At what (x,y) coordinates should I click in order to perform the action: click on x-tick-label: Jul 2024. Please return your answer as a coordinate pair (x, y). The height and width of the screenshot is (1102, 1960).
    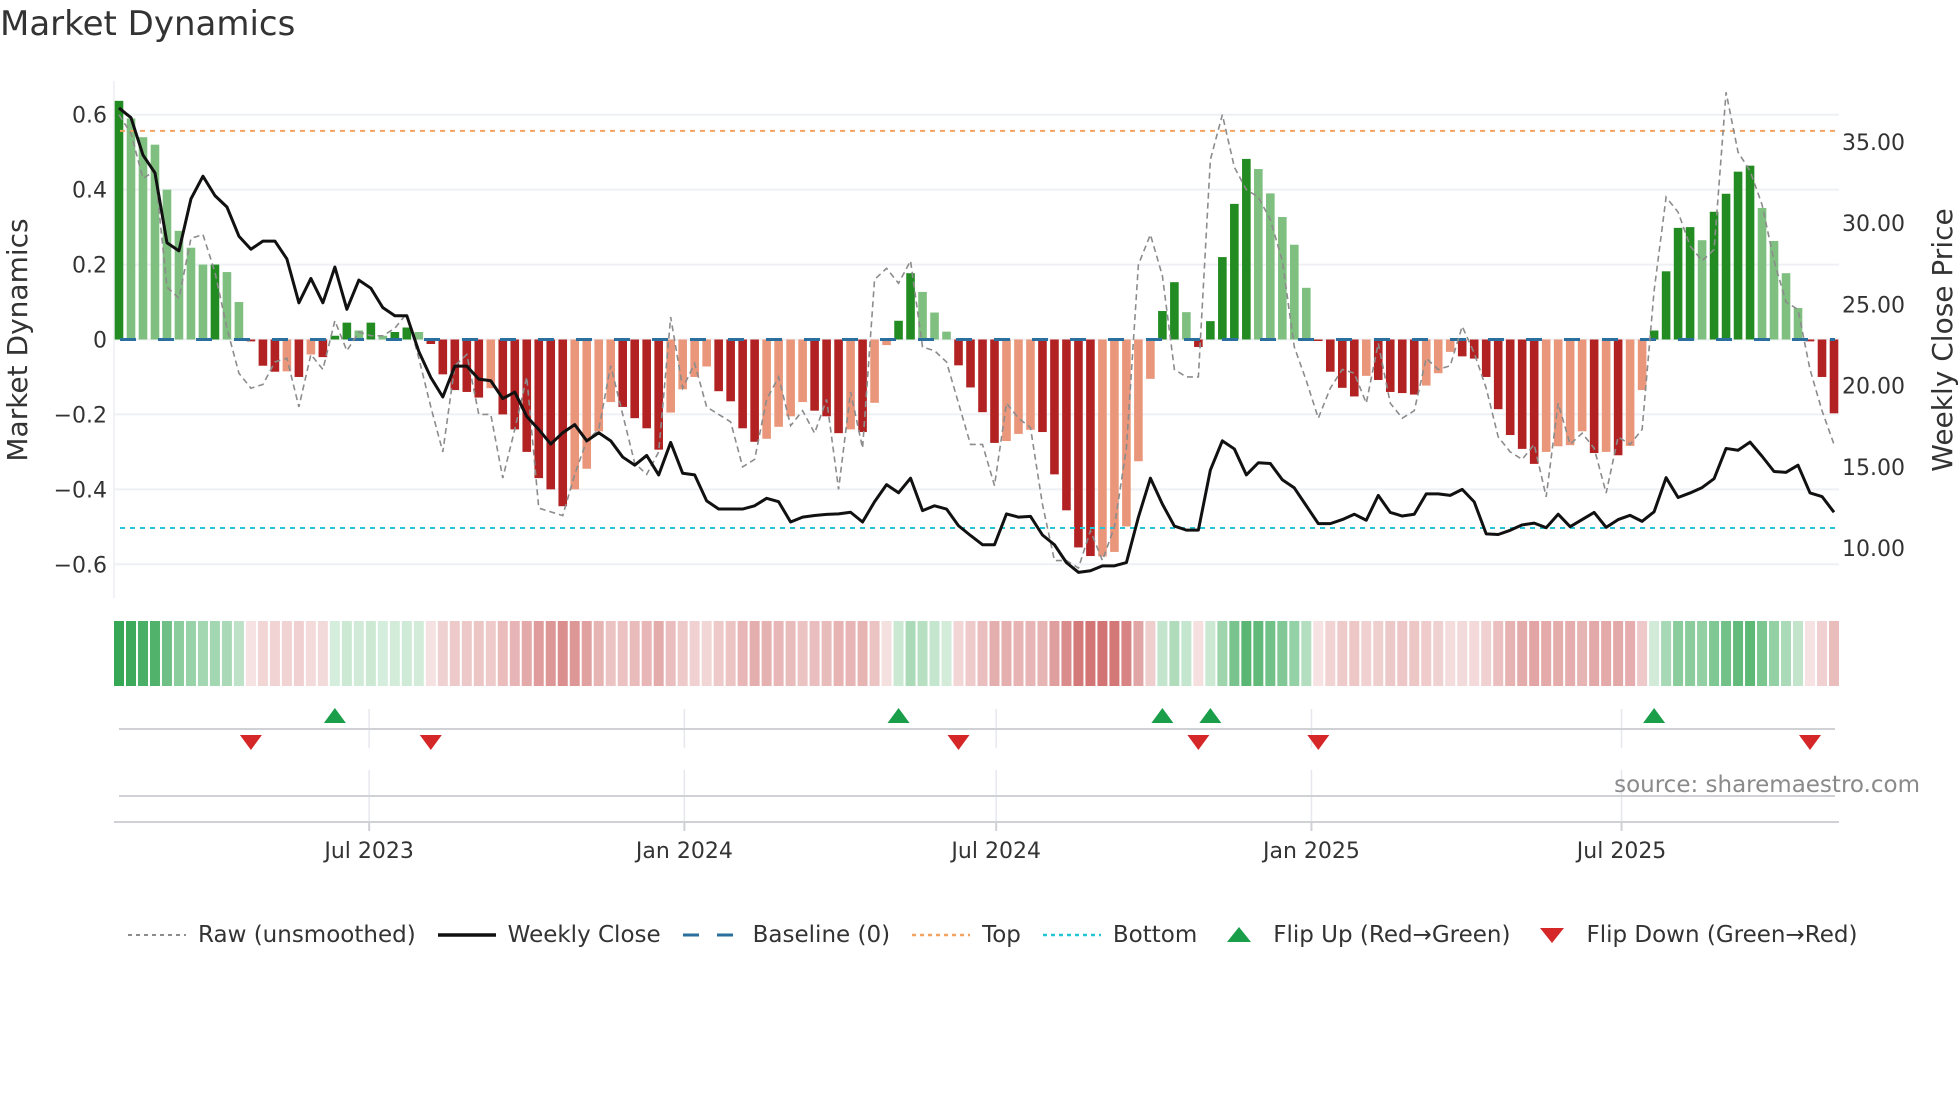
    Looking at the image, I should click on (995, 851).